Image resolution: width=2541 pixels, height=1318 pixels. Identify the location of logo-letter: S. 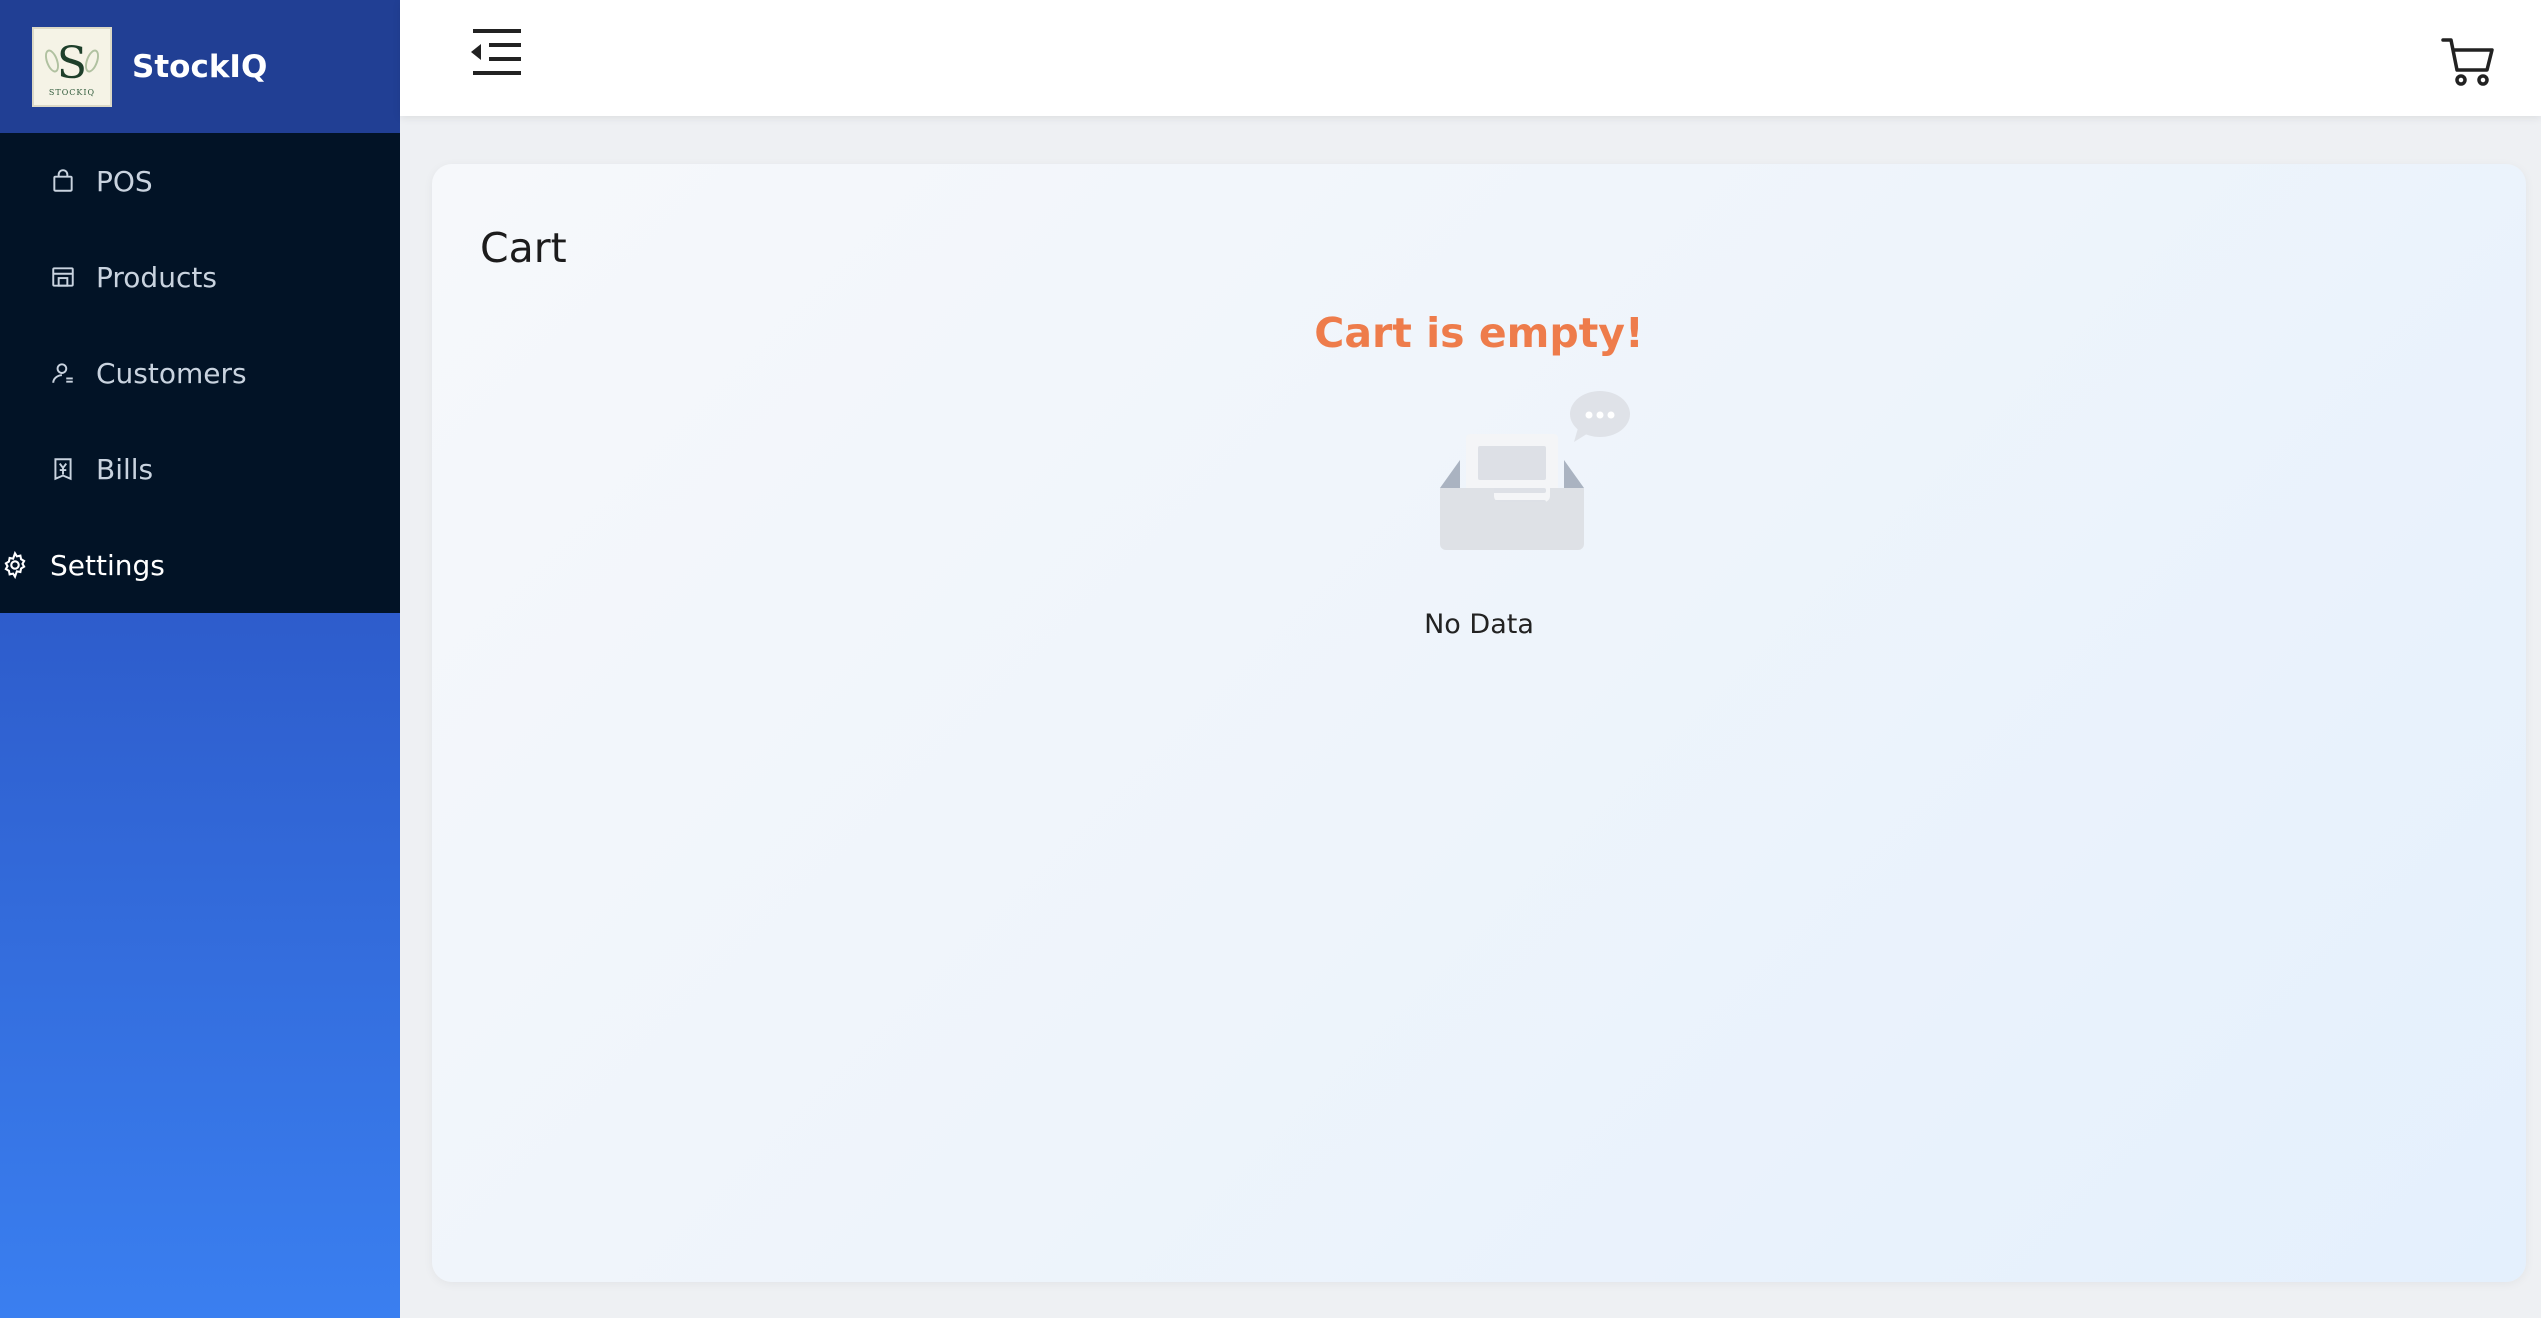
(72, 63).